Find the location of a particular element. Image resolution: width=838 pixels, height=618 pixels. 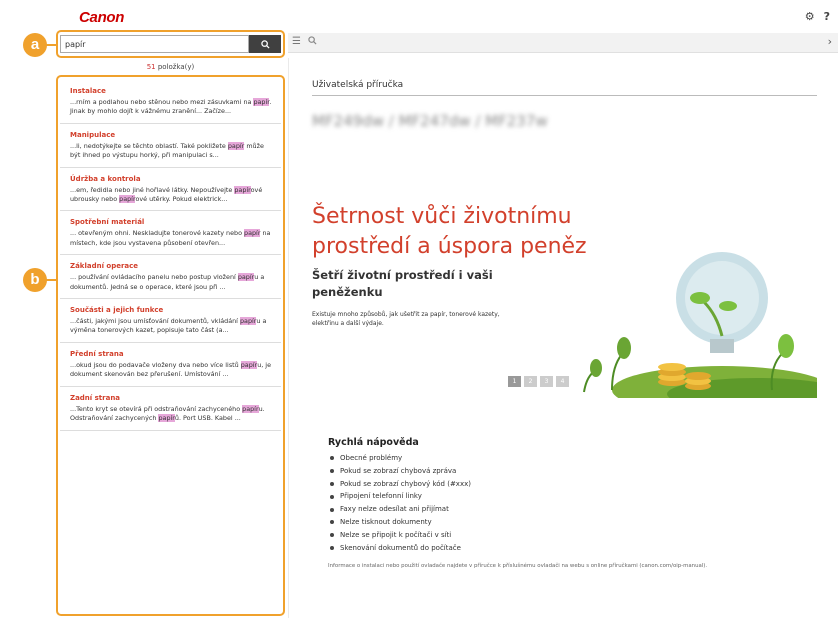

sidebar-divider is located at coordinates (288, 338).